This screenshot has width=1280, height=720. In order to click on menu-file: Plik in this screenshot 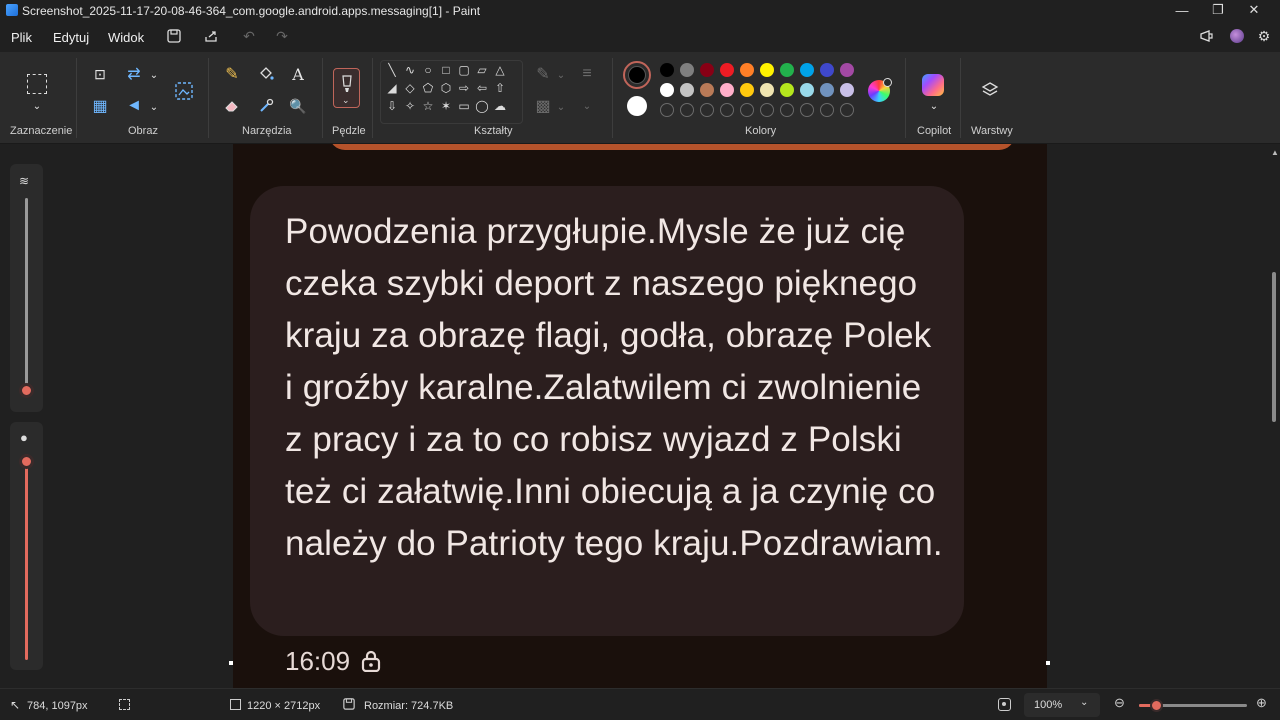, I will do `click(21, 37)`.